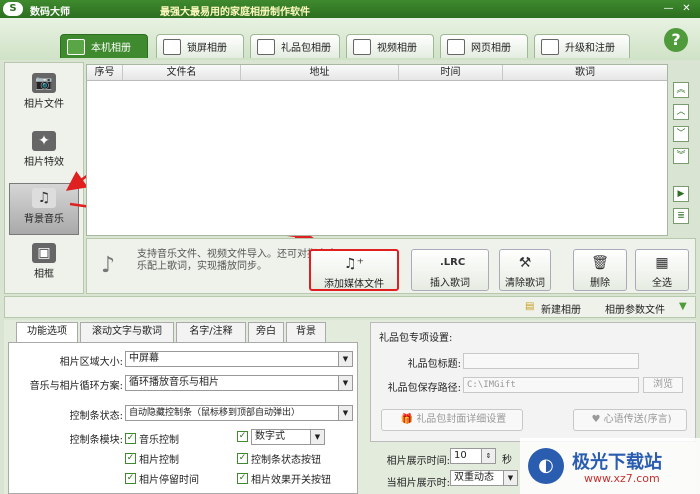  What do you see at coordinates (418, 483) in the screenshot?
I see `display-mode-label: 当相片展示时:` at bounding box center [418, 483].